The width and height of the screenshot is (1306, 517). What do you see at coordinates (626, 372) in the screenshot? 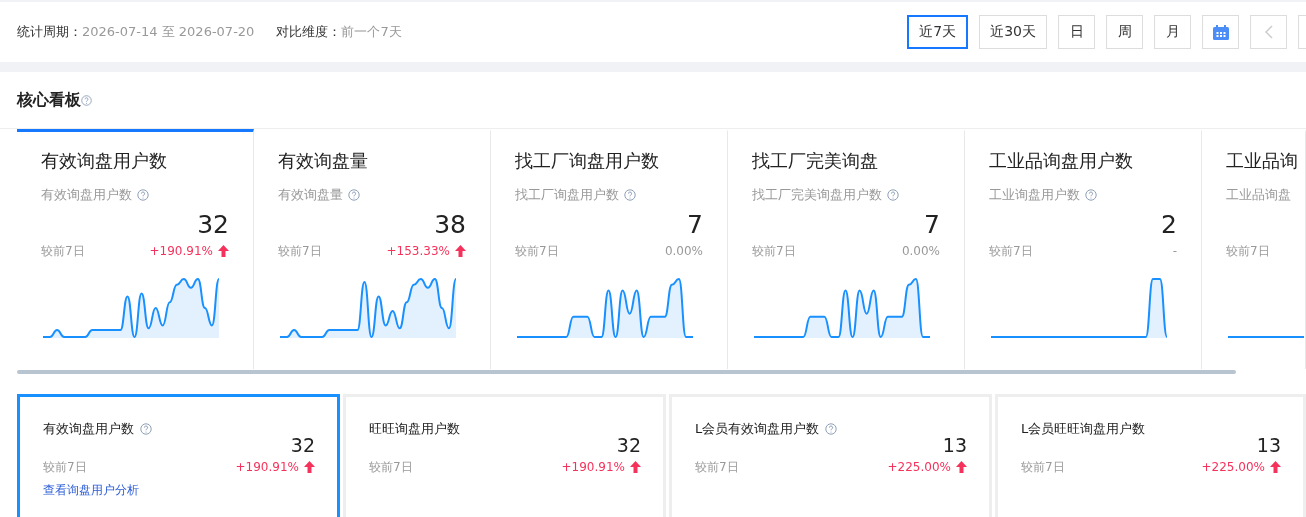
I see `scrollbar` at bounding box center [626, 372].